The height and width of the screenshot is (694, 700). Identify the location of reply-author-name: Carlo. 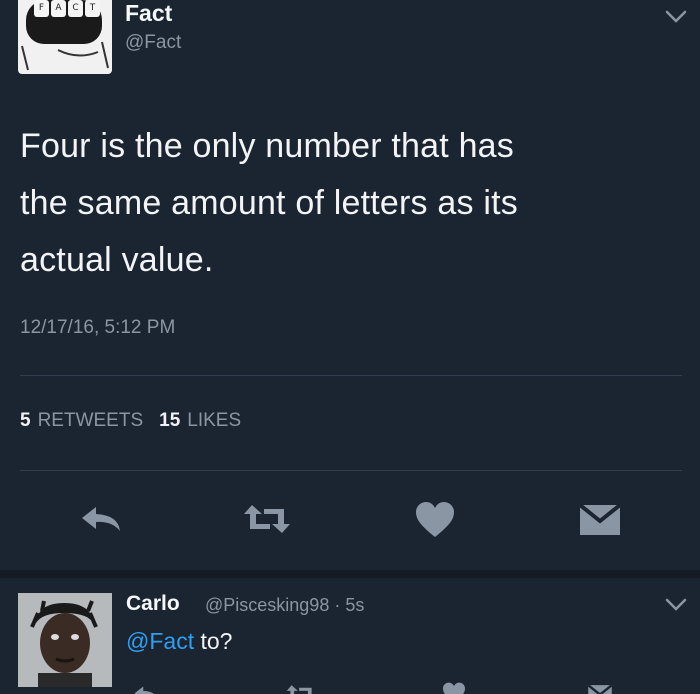
(153, 604).